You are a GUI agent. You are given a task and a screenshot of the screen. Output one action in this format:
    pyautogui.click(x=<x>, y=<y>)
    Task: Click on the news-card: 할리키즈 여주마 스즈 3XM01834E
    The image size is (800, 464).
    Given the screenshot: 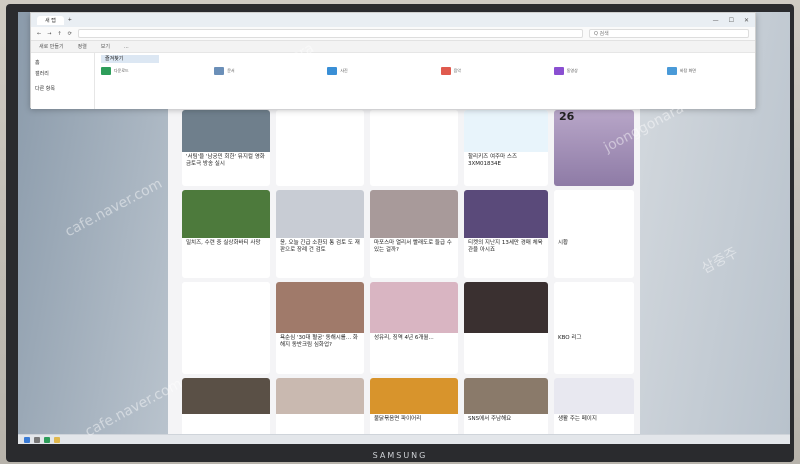 What is the action you would take?
    pyautogui.click(x=506, y=148)
    